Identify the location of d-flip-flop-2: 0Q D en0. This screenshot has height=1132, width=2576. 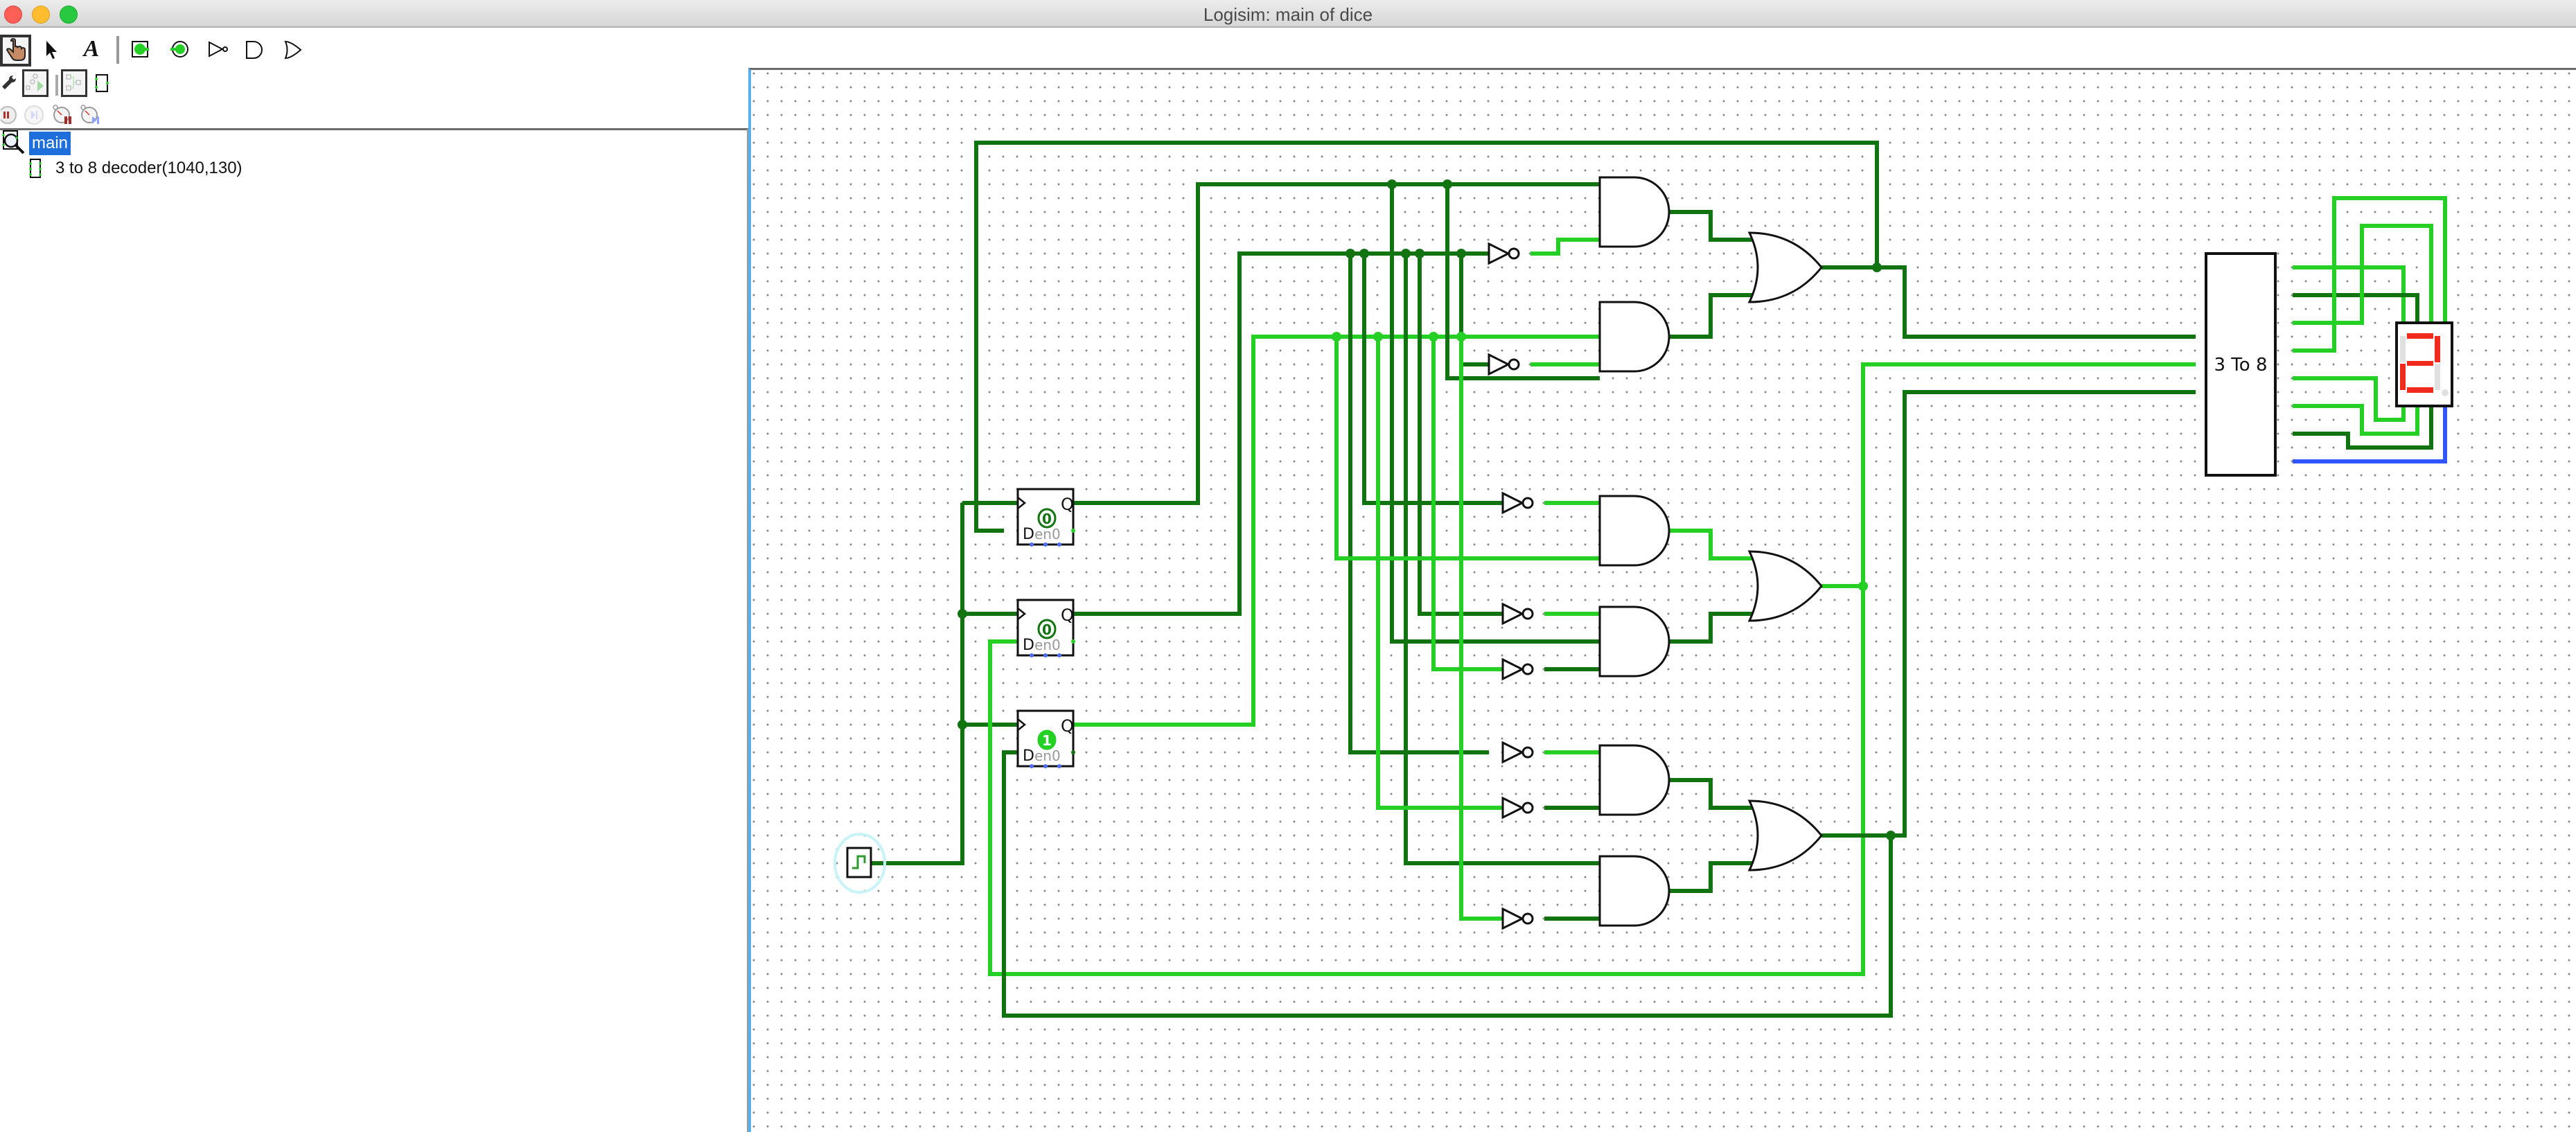
(1045, 628).